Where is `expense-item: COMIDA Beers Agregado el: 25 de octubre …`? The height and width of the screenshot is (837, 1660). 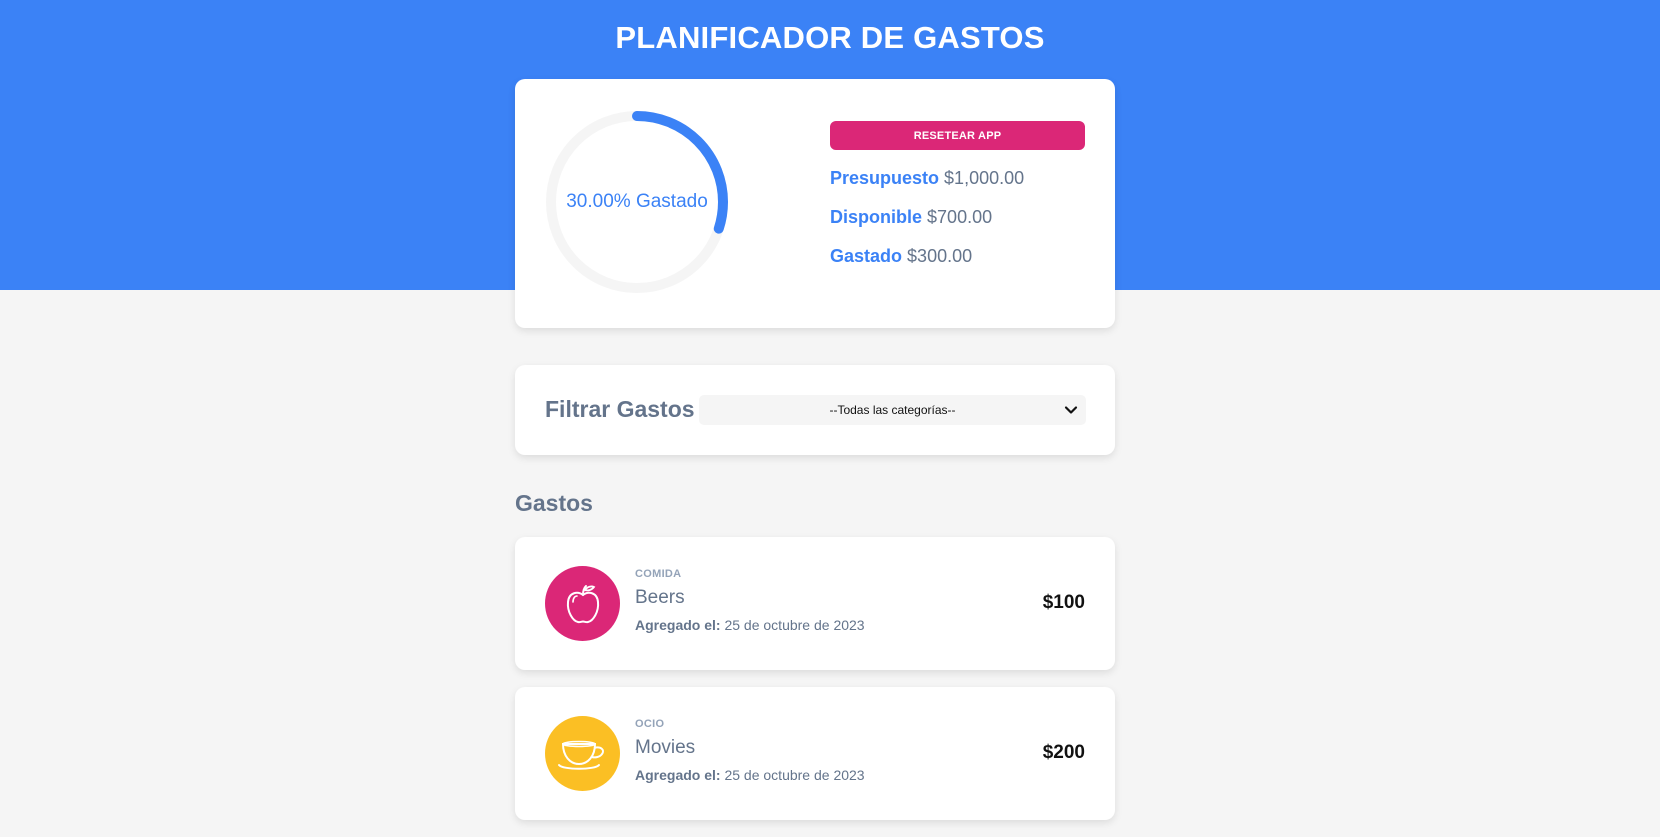 expense-item: COMIDA Beers Agregado el: 25 de octubre … is located at coordinates (815, 603).